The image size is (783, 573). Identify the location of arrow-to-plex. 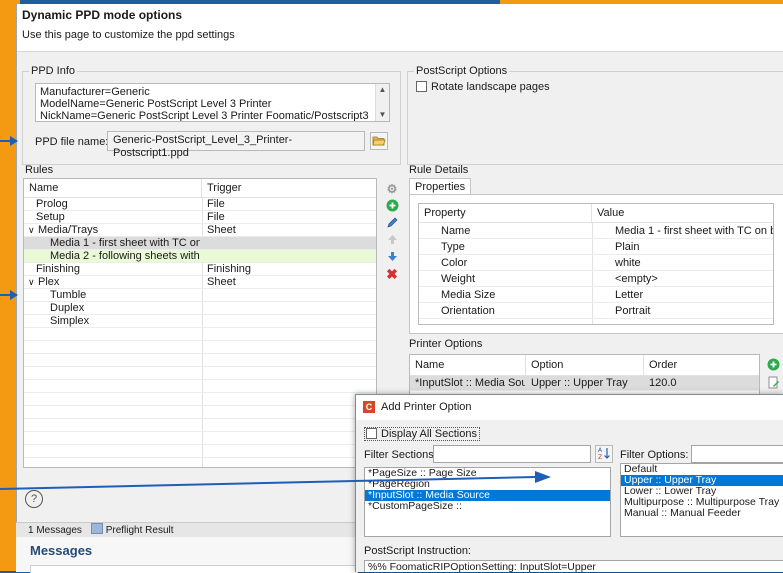
(9, 295).